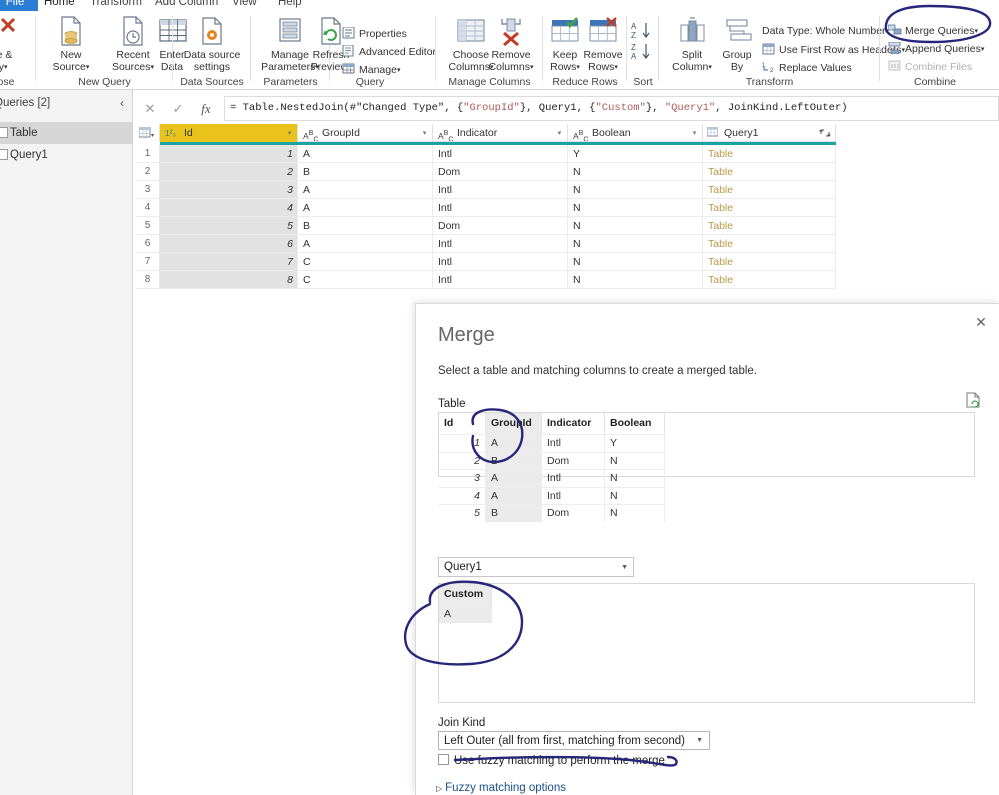 The height and width of the screenshot is (795, 999). I want to click on query-item-query1: Query1, so click(66, 155).